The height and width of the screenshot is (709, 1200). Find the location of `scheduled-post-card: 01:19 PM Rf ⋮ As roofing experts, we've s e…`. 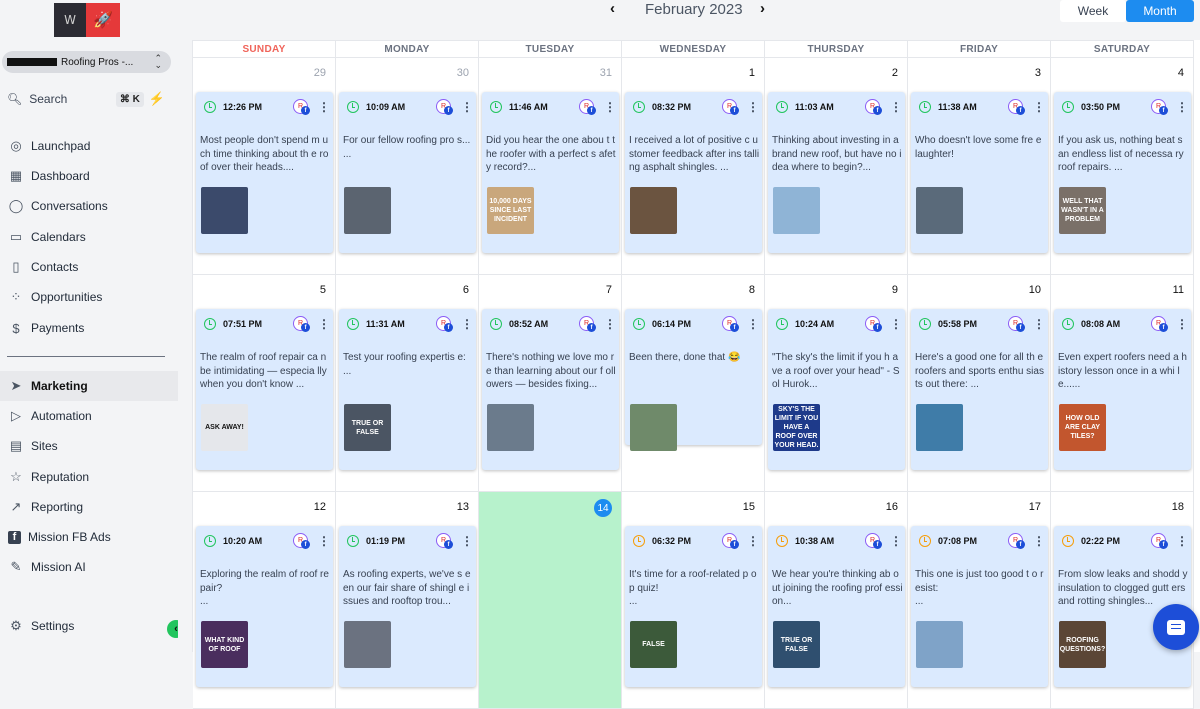

scheduled-post-card: 01:19 PM Rf ⋮ As roofing experts, we've s e… is located at coordinates (407, 606).